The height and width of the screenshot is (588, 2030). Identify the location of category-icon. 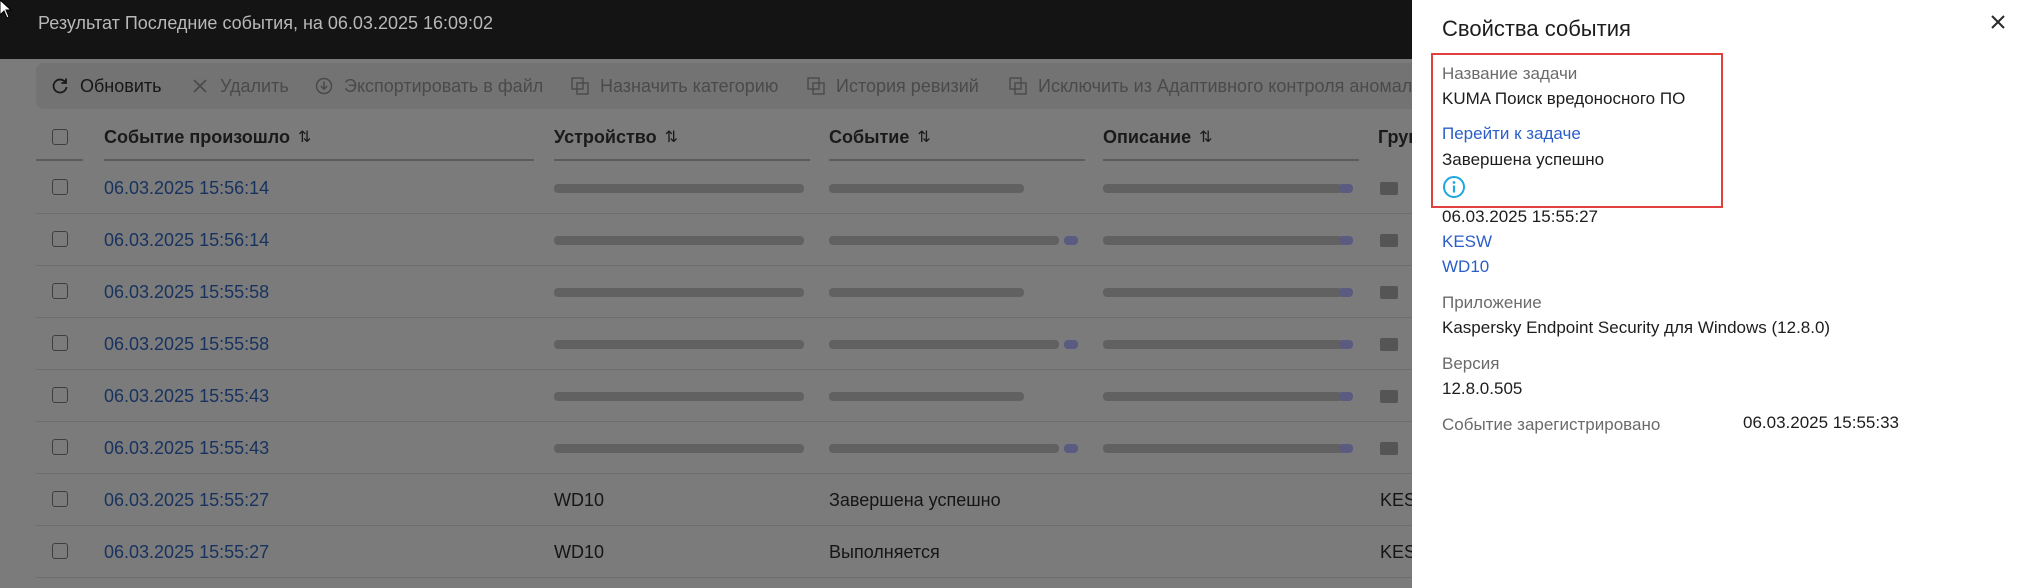
(580, 86).